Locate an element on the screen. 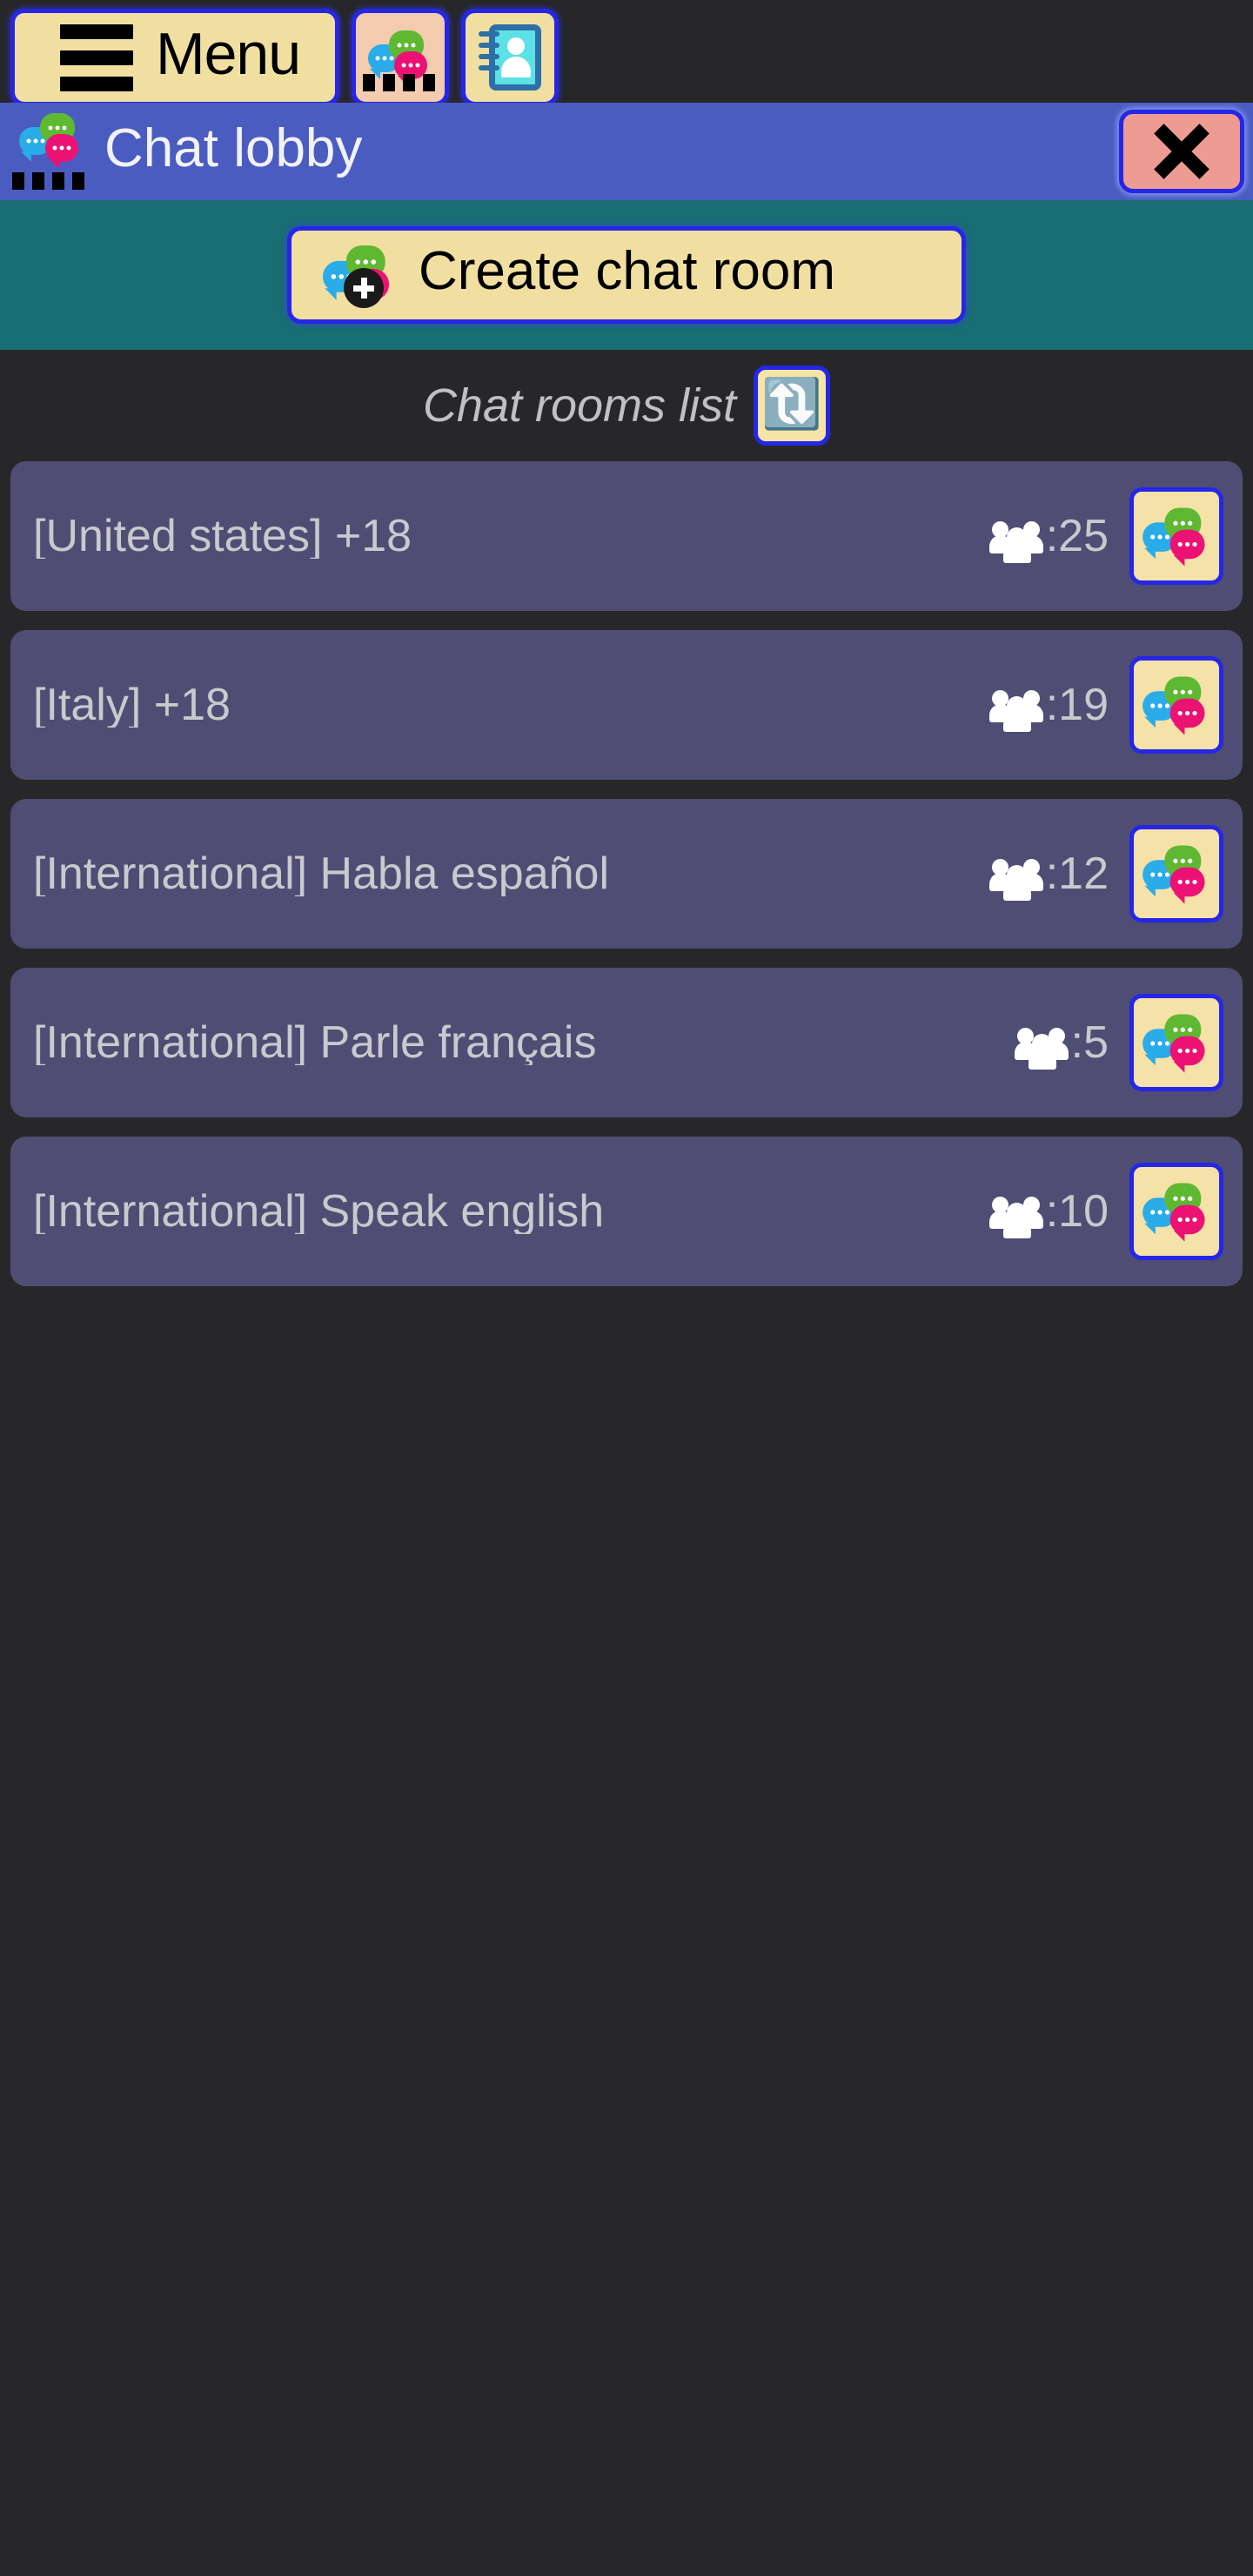 This screenshot has height=2576, width=1253. chat-room-row: [International] Habla español :12 is located at coordinates (626, 874).